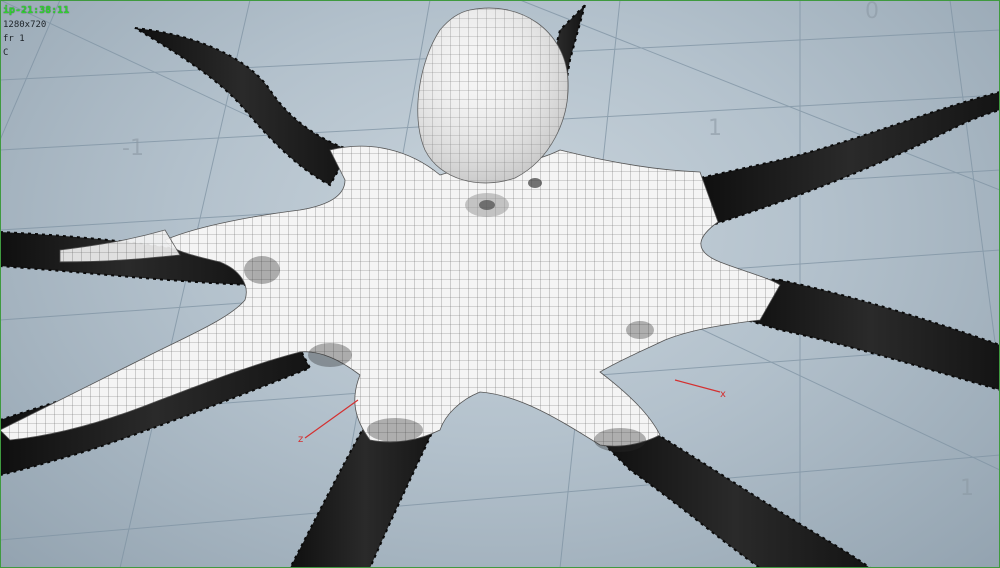  What do you see at coordinates (723, 394) in the screenshot?
I see `x-axis-label: x` at bounding box center [723, 394].